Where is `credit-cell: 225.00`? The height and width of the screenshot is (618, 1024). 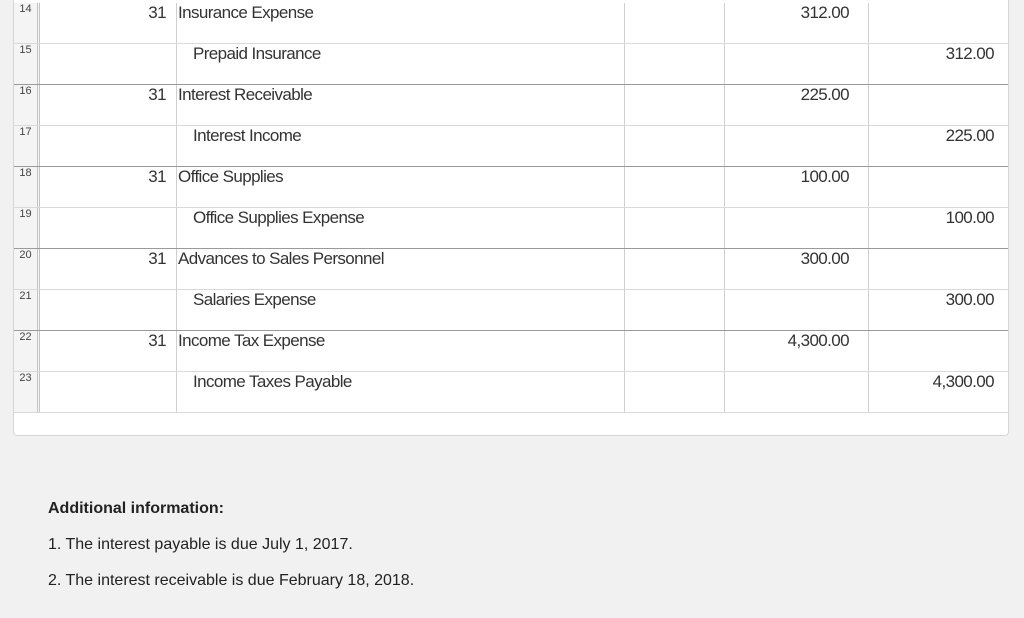
credit-cell: 225.00 is located at coordinates (939, 146).